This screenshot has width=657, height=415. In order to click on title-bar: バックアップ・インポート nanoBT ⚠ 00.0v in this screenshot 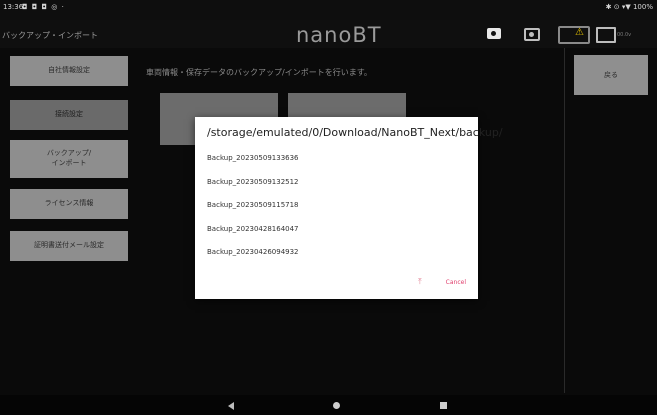, I will do `click(328, 34)`.